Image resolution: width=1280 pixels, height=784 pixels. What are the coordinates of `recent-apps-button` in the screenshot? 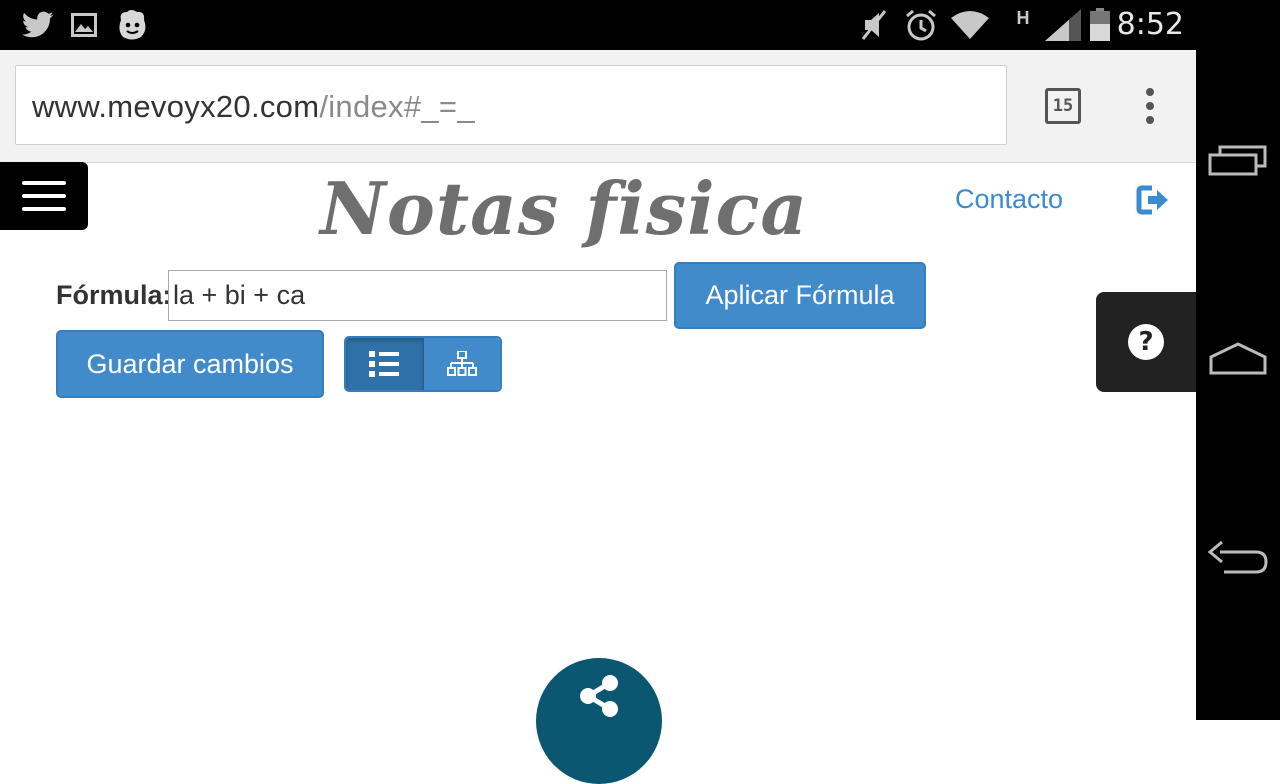 It's located at (1238, 160).